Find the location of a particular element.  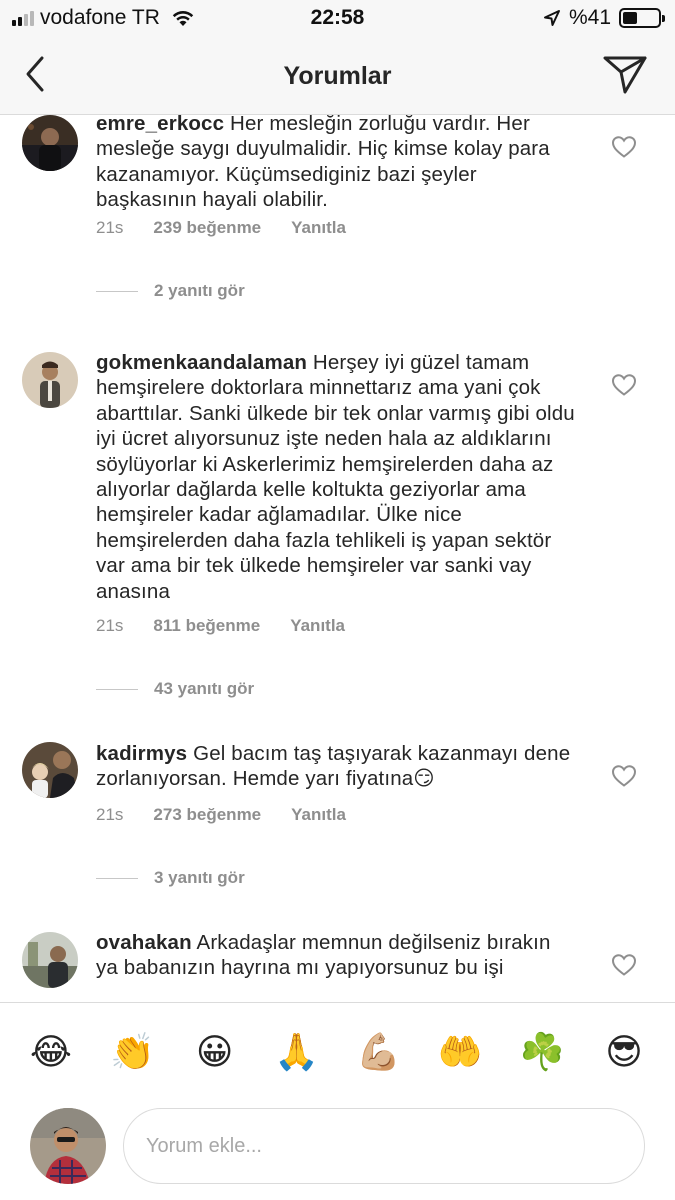

view-replies-label: 3 yanıtı gör is located at coordinates (199, 878).